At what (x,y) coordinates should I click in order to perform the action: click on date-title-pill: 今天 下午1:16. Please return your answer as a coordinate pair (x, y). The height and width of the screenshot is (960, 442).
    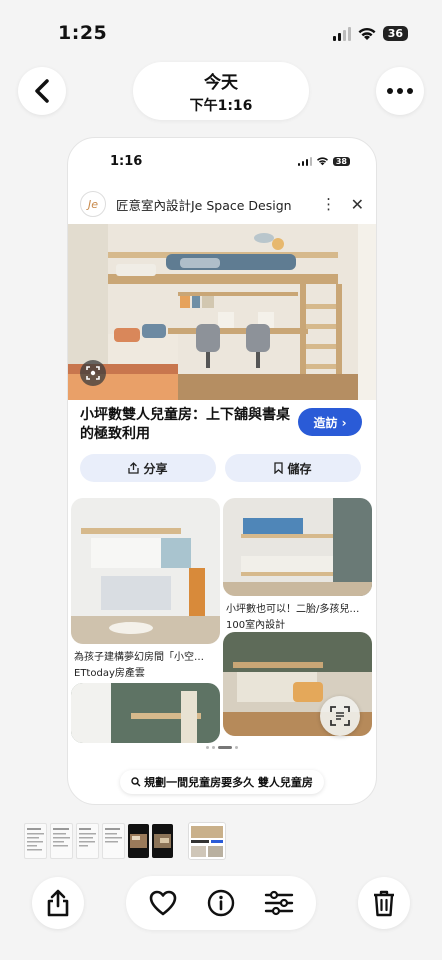
    Looking at the image, I should click on (221, 91).